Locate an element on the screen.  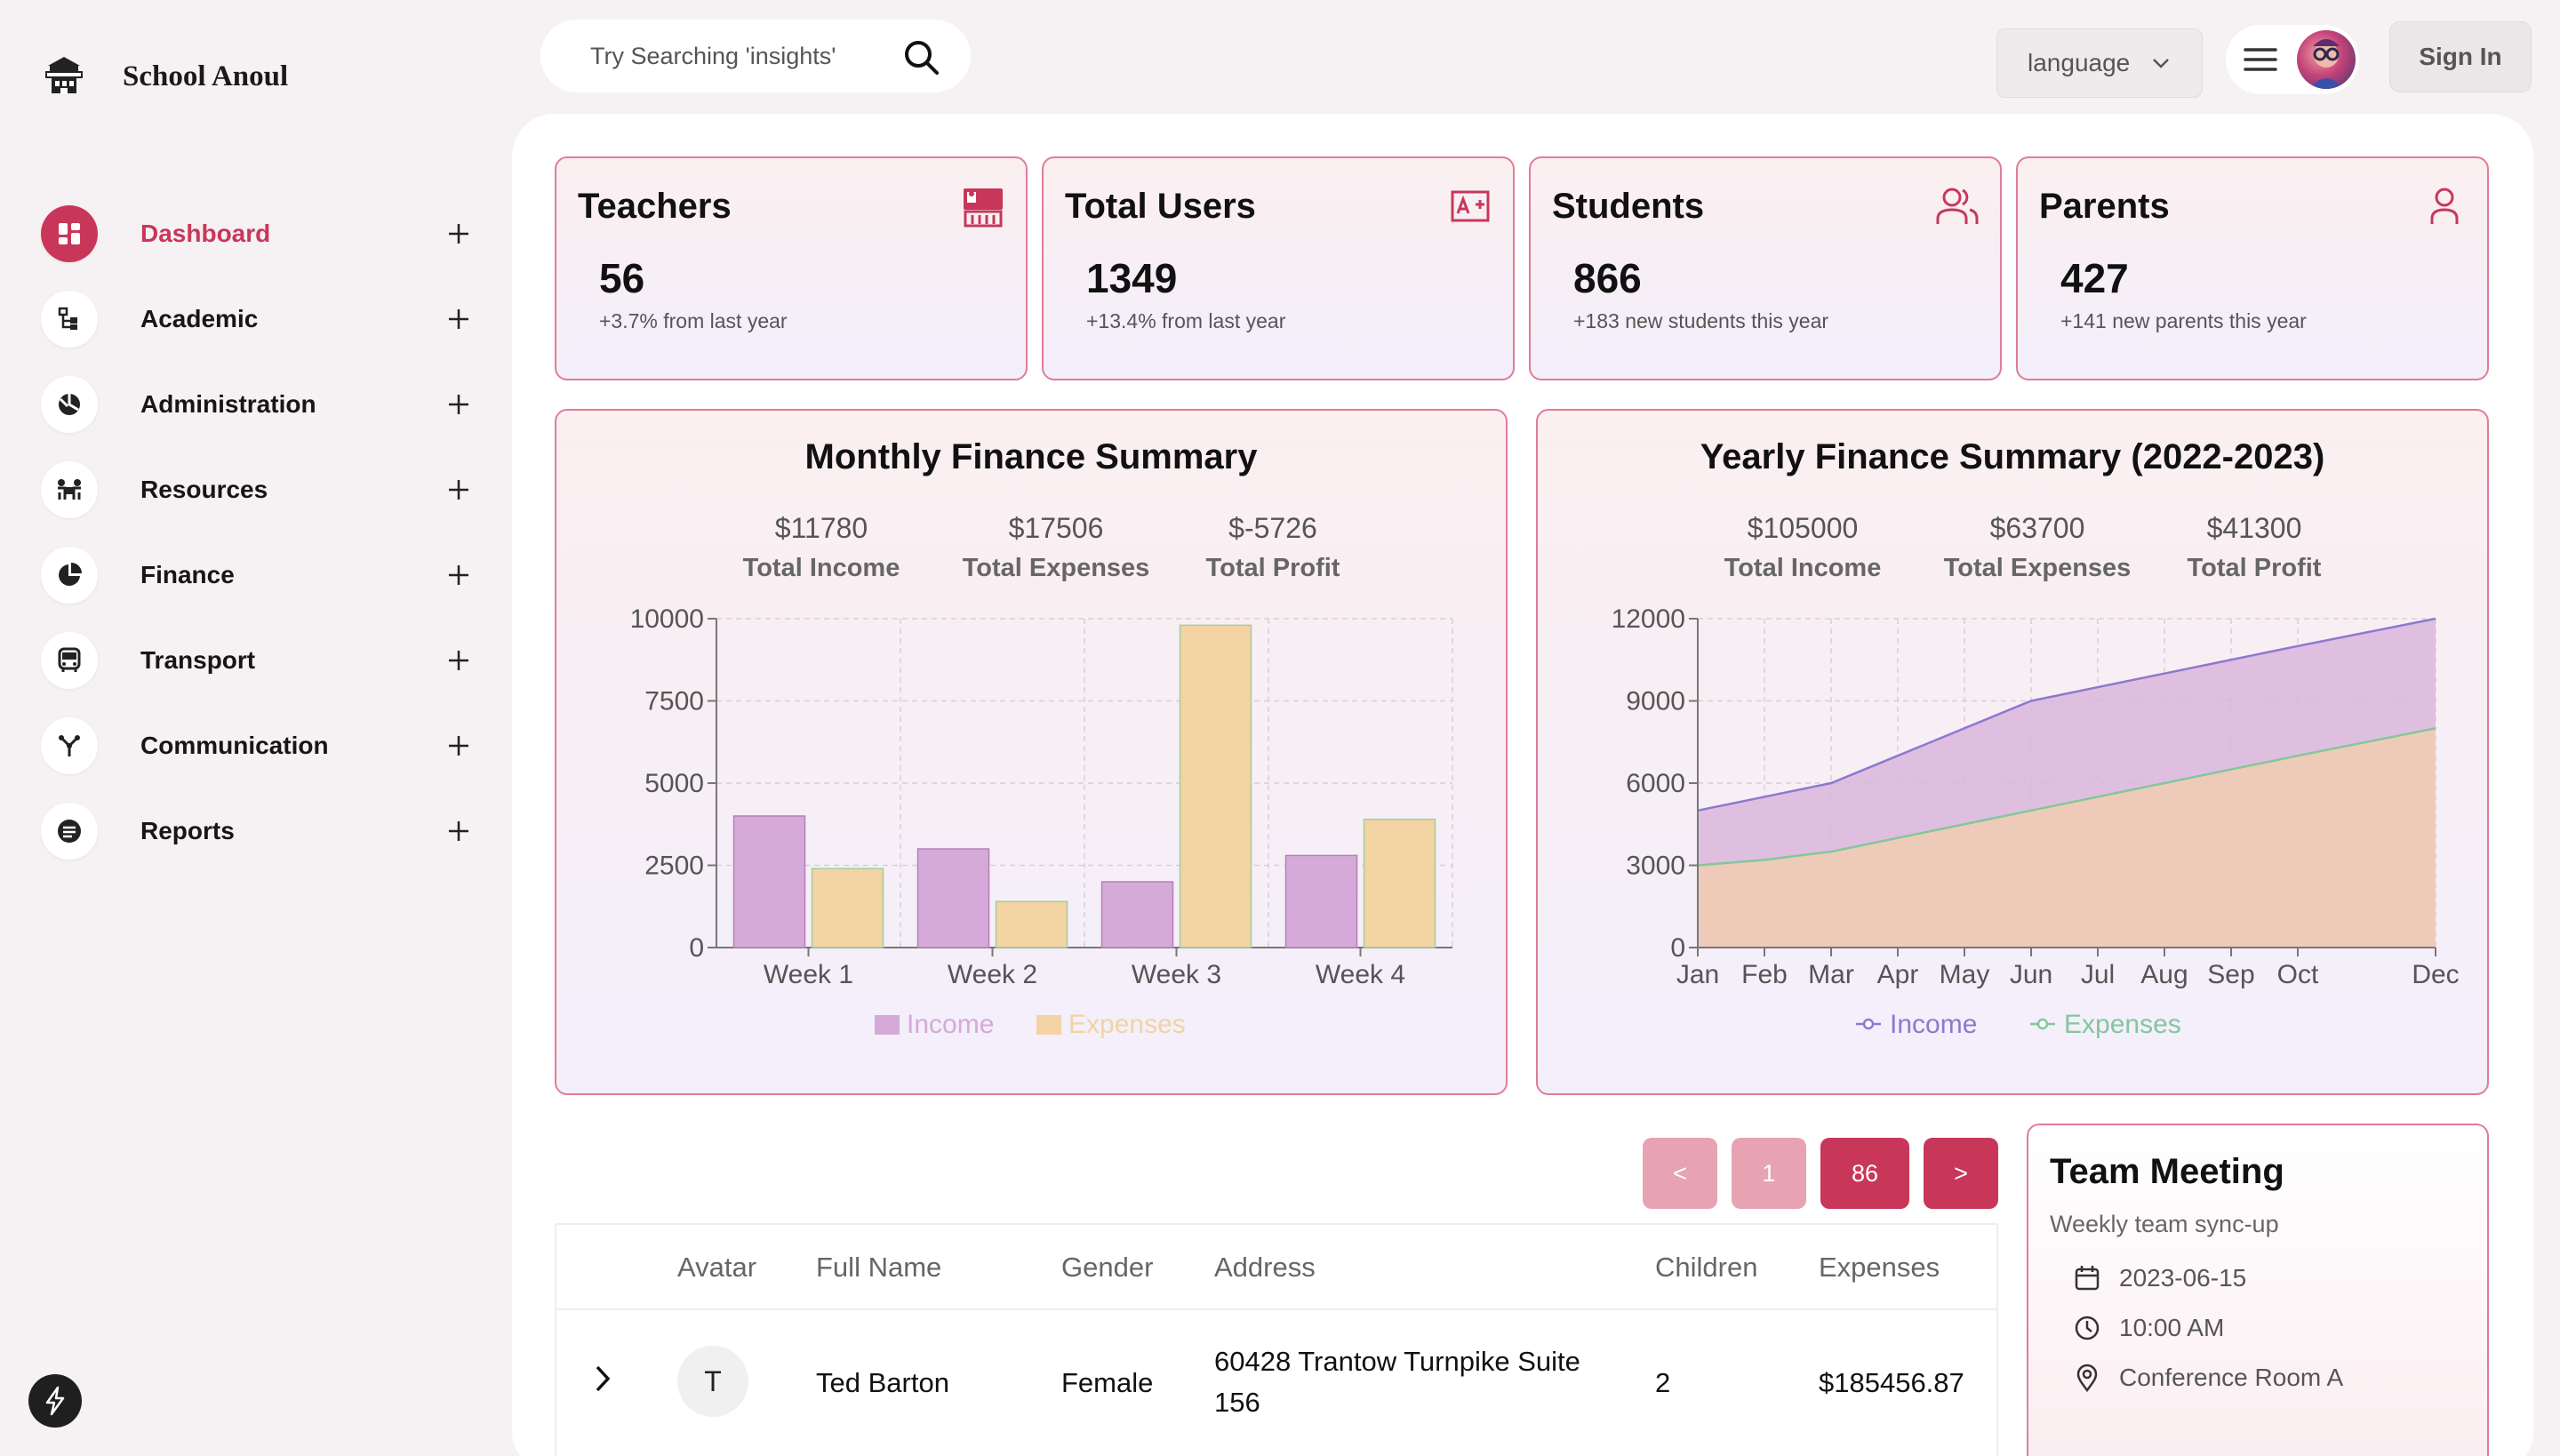
brand-name: School Anoul is located at coordinates (206, 76).